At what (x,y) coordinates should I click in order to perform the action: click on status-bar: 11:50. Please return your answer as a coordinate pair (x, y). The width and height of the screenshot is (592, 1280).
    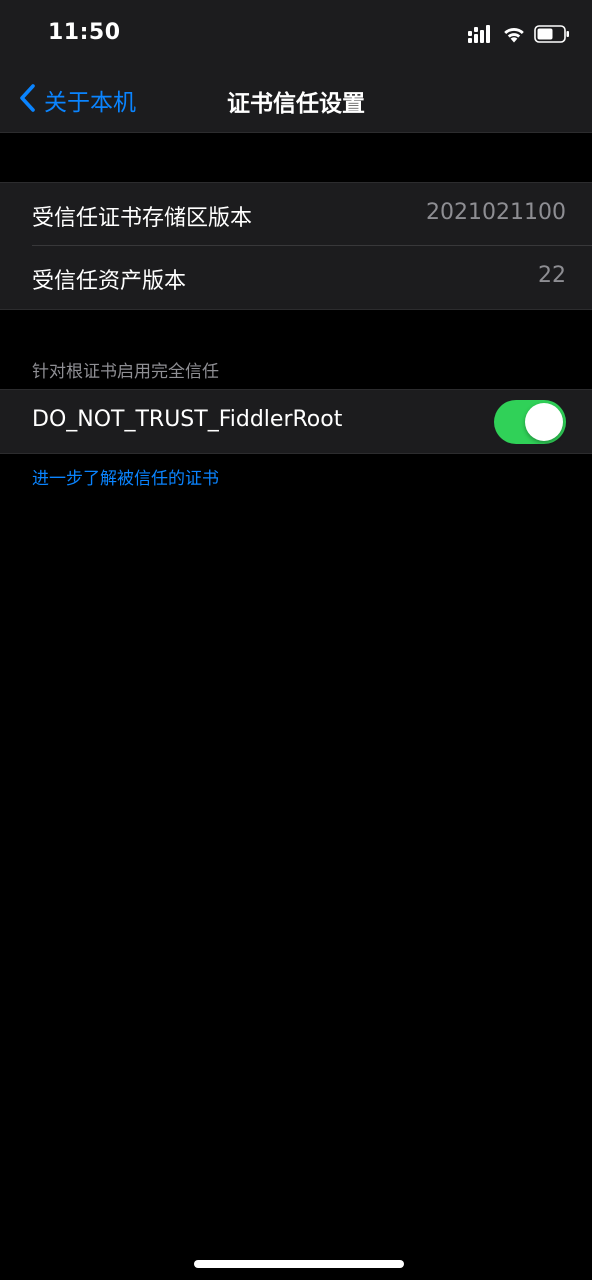
    Looking at the image, I should click on (296, 35).